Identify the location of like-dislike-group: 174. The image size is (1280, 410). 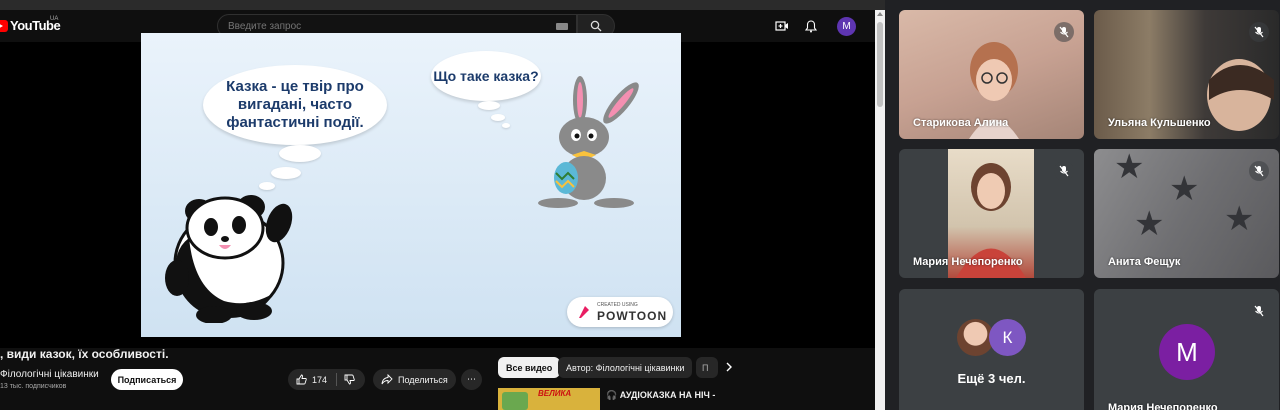
(326, 379).